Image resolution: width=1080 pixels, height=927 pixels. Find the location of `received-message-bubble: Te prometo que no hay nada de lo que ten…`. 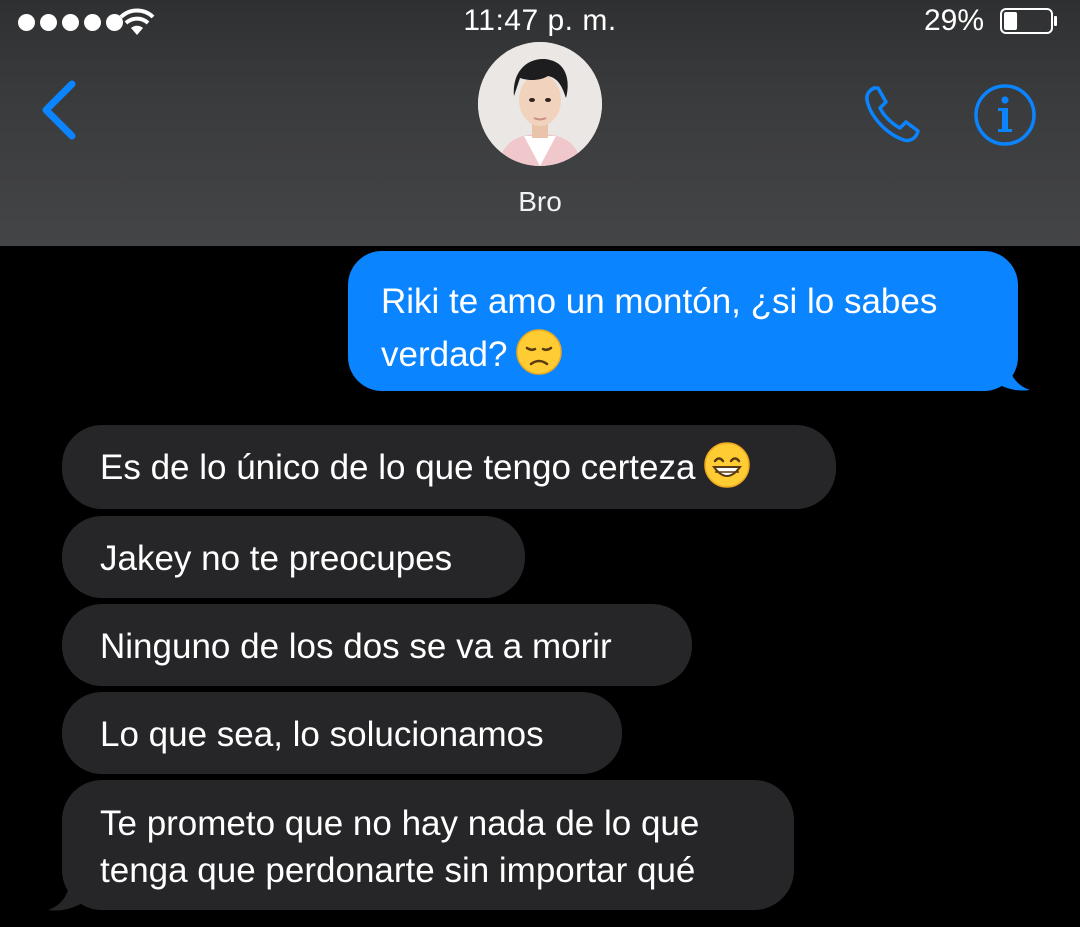

received-message-bubble: Te prometo que no hay nada de lo que ten… is located at coordinates (428, 845).